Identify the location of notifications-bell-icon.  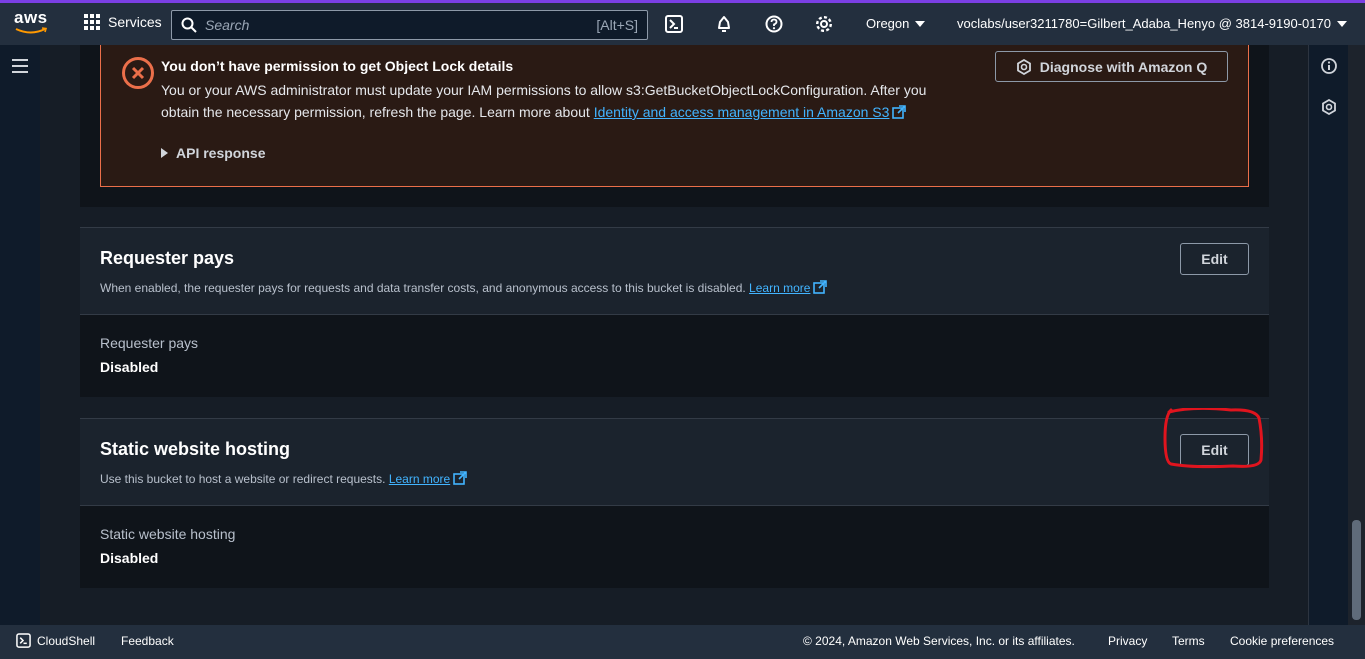
(725, 25).